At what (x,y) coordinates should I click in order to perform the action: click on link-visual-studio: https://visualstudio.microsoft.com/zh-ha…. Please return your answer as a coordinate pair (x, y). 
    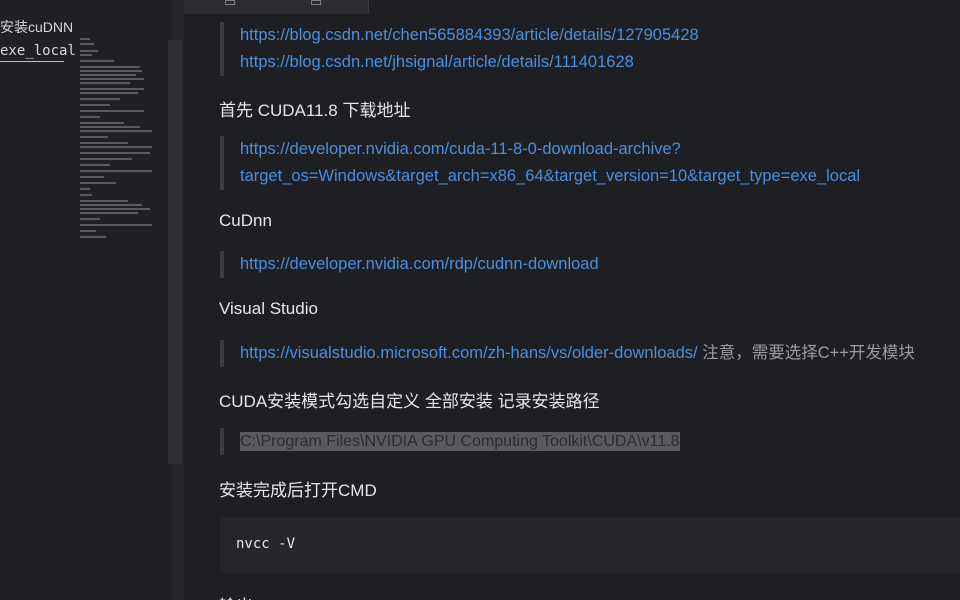
    Looking at the image, I should click on (469, 353).